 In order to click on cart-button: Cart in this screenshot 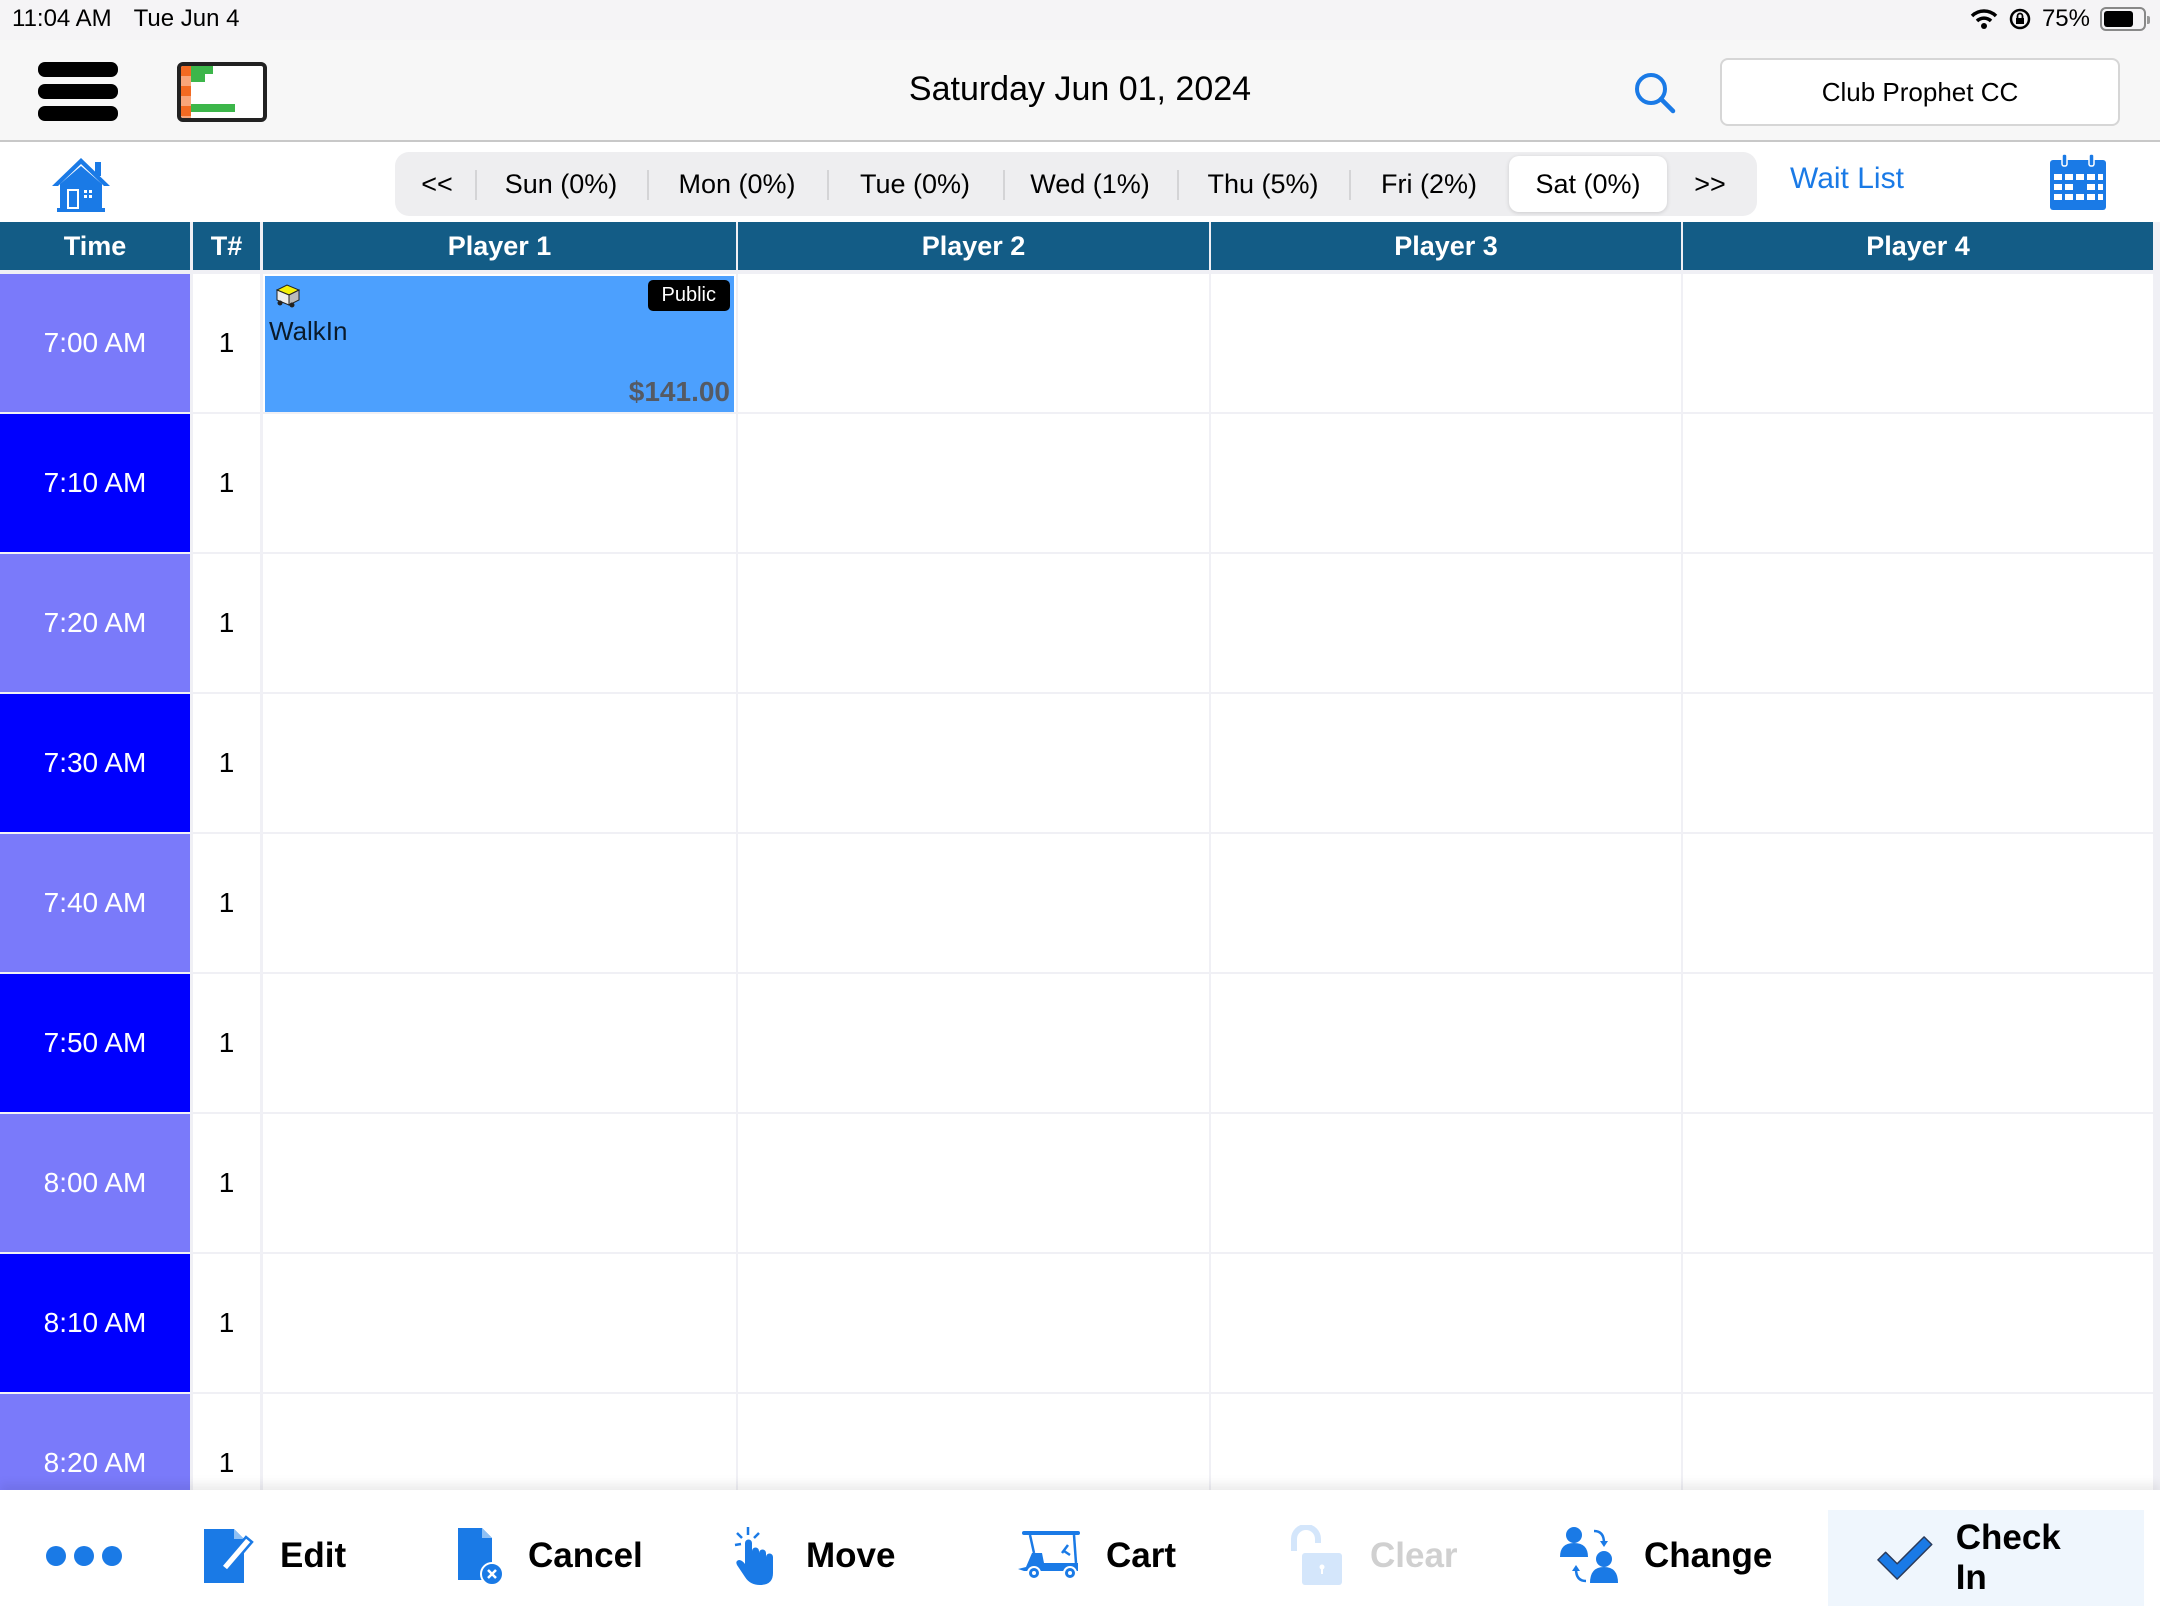, I will do `click(1097, 1556)`.